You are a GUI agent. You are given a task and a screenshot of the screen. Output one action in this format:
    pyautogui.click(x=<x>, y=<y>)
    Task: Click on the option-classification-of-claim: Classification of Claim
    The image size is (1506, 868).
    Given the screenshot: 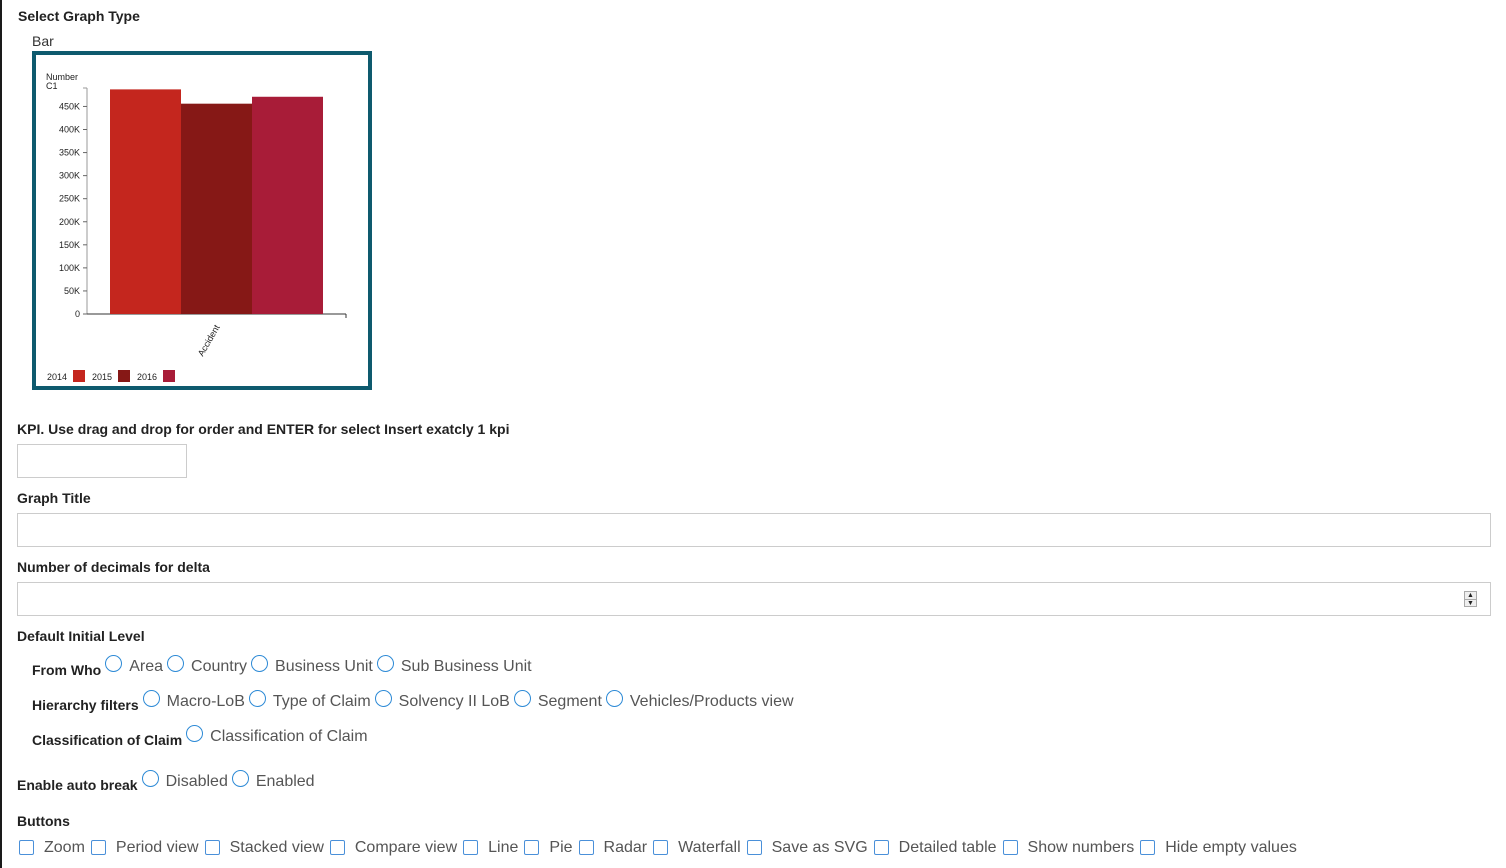 What is the action you would take?
    pyautogui.click(x=289, y=736)
    